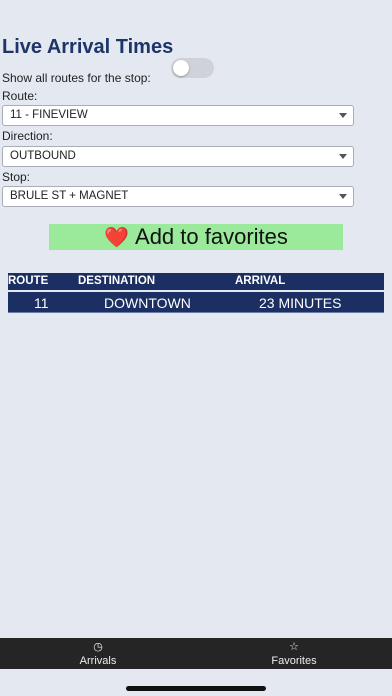 This screenshot has width=392, height=696. Describe the element at coordinates (294, 660) in the screenshot. I see `tab-favorites-label: Favorites` at that location.